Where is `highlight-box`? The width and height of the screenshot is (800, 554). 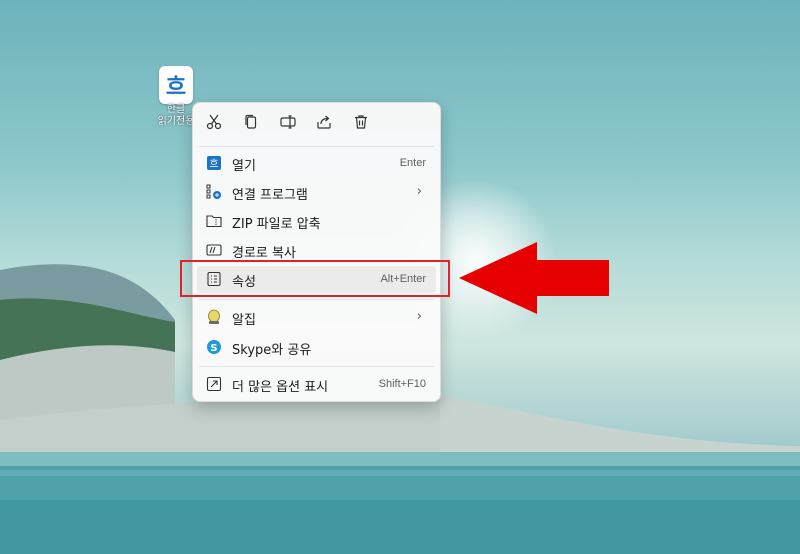 highlight-box is located at coordinates (315, 278).